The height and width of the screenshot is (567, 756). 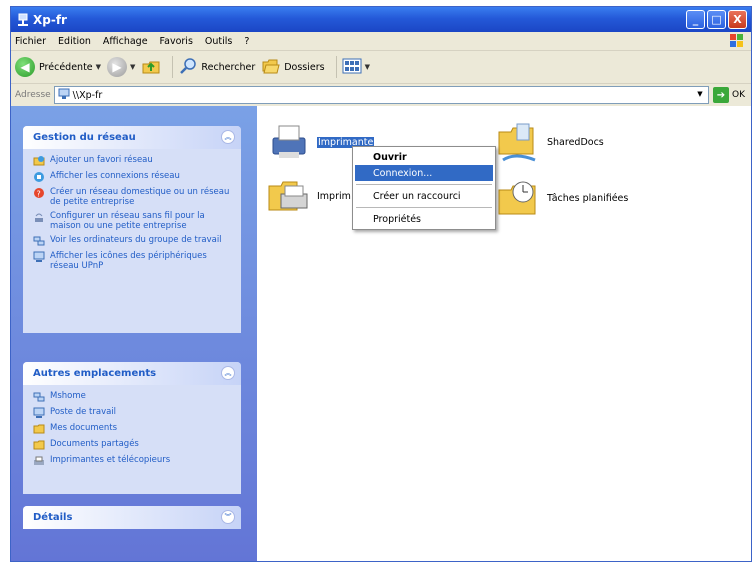 I want to click on search-icon, so click(x=188, y=67).